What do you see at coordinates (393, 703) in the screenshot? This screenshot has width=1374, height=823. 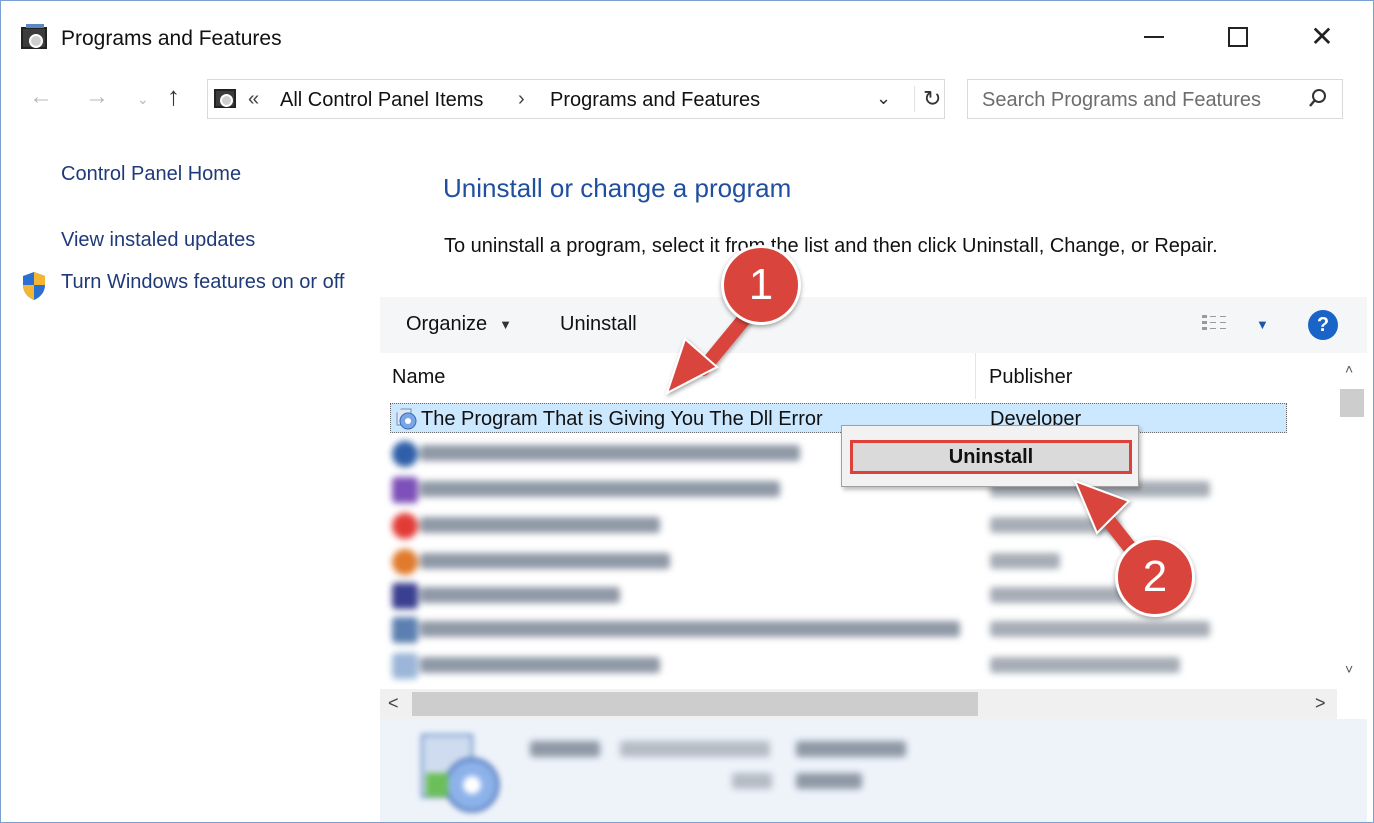 I see `scroll-left-icon: <` at bounding box center [393, 703].